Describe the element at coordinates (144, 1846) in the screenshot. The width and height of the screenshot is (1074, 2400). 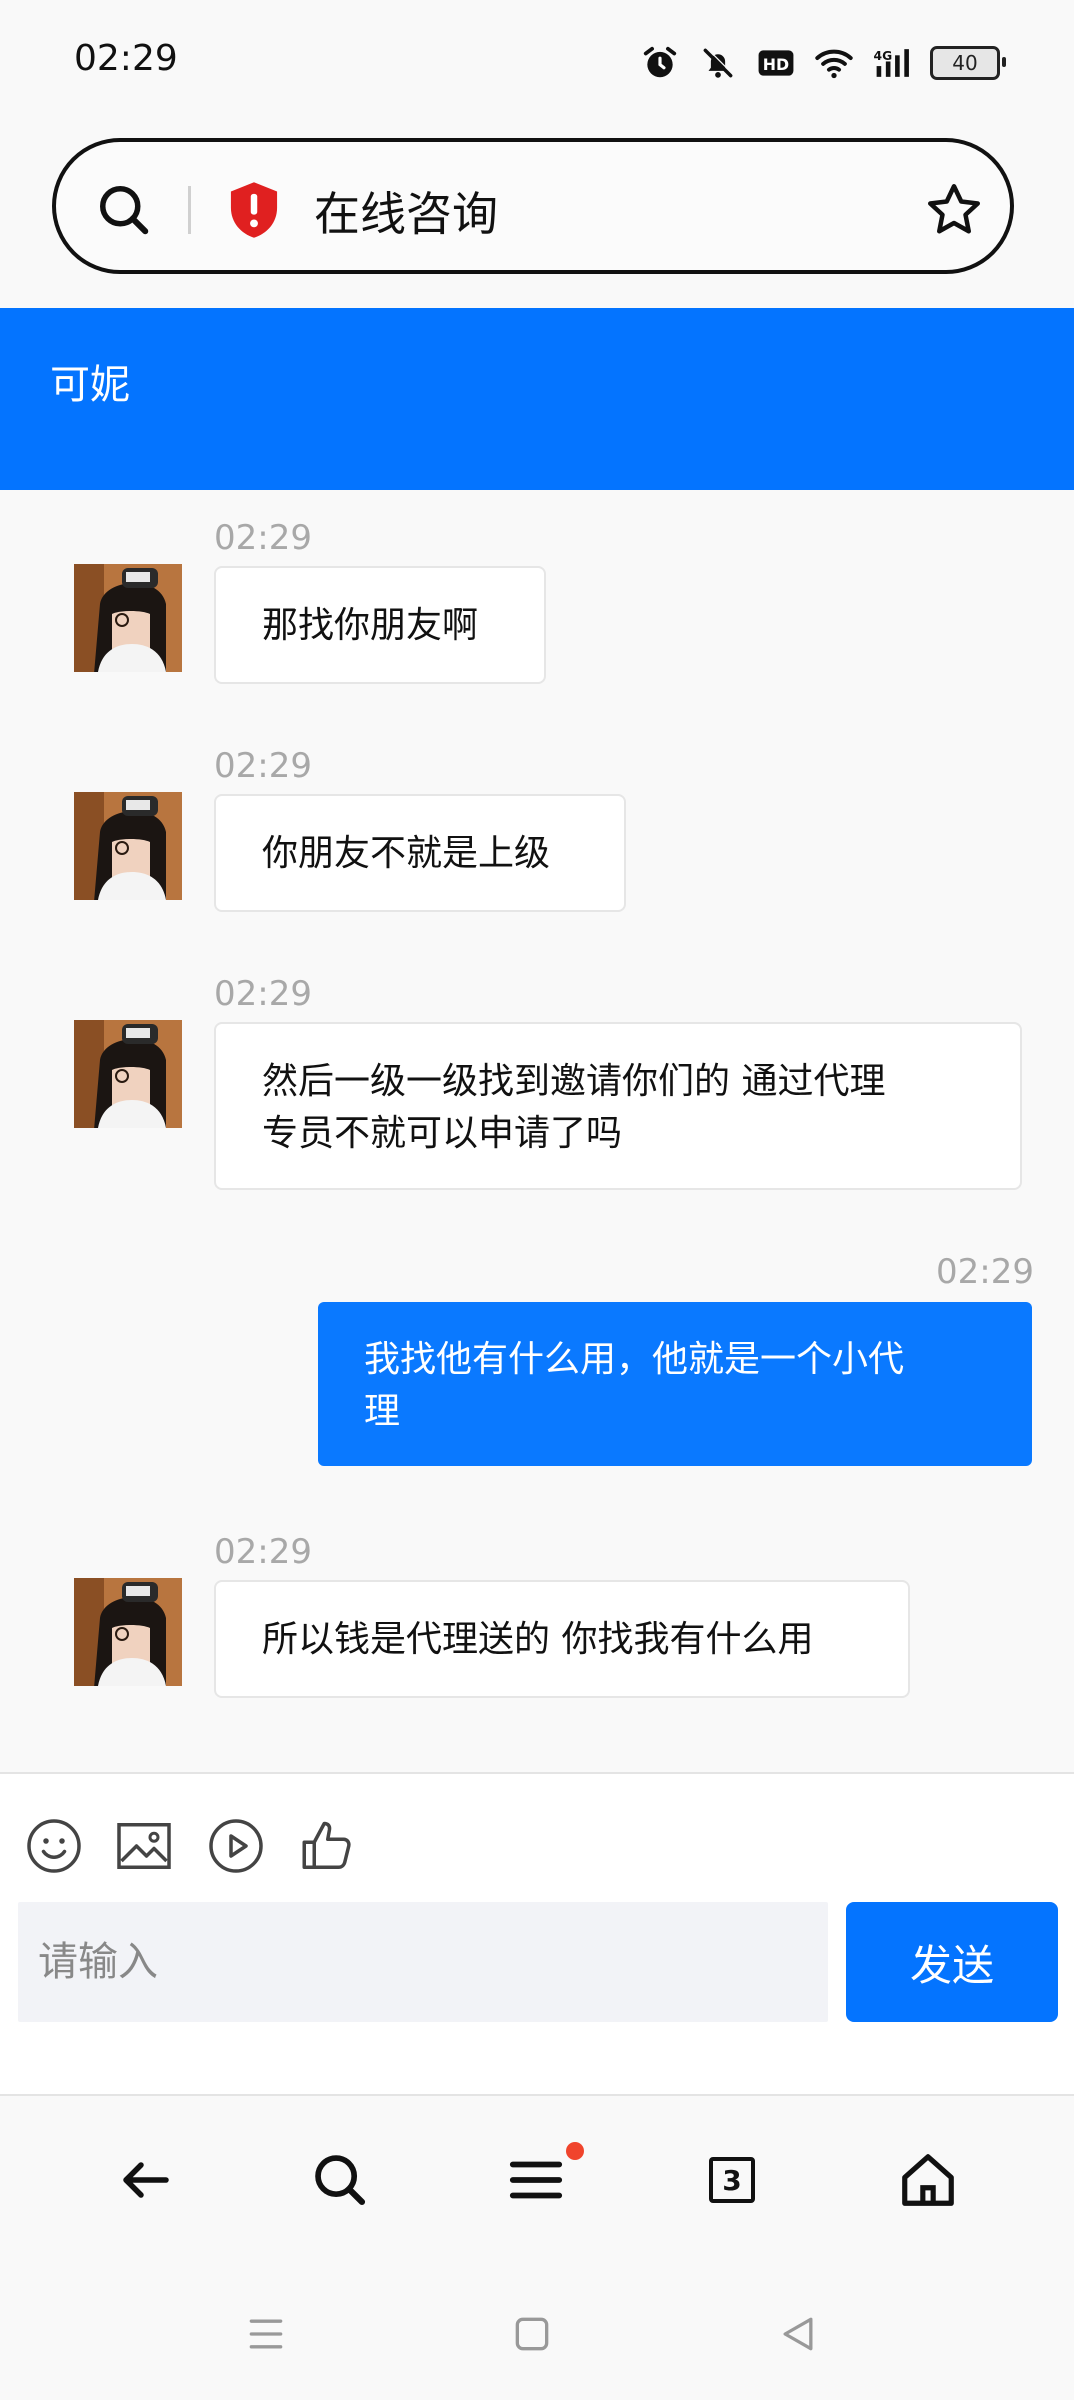
I see `image-icon` at that location.